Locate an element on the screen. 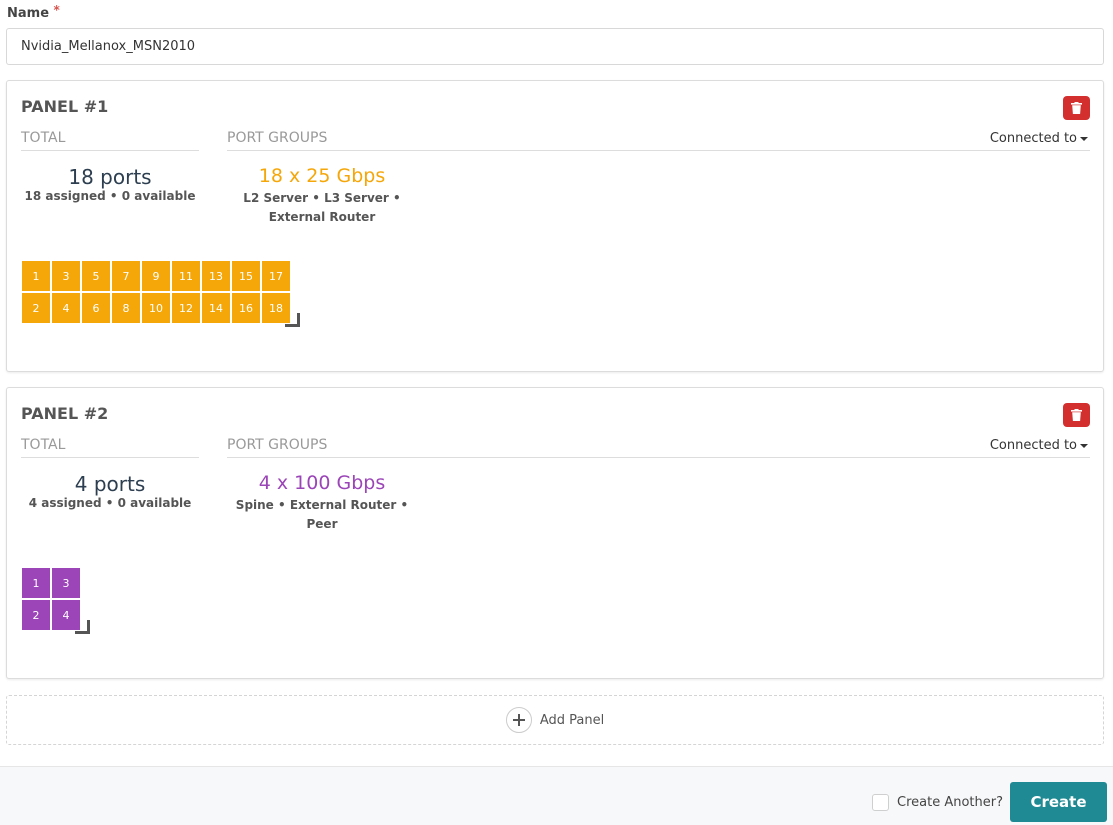 Image resolution: width=1113 pixels, height=825 pixels. create-another-option: Create Another? is located at coordinates (937, 802).